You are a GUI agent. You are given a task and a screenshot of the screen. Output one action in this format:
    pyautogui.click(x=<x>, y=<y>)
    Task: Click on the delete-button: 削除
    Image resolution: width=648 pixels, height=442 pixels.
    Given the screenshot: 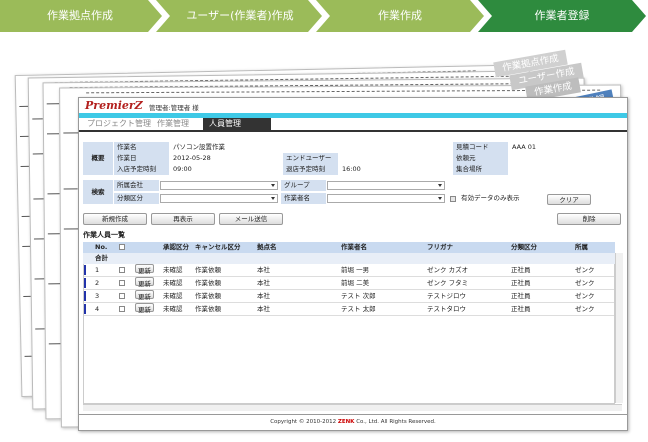 What is the action you would take?
    pyautogui.click(x=589, y=219)
    